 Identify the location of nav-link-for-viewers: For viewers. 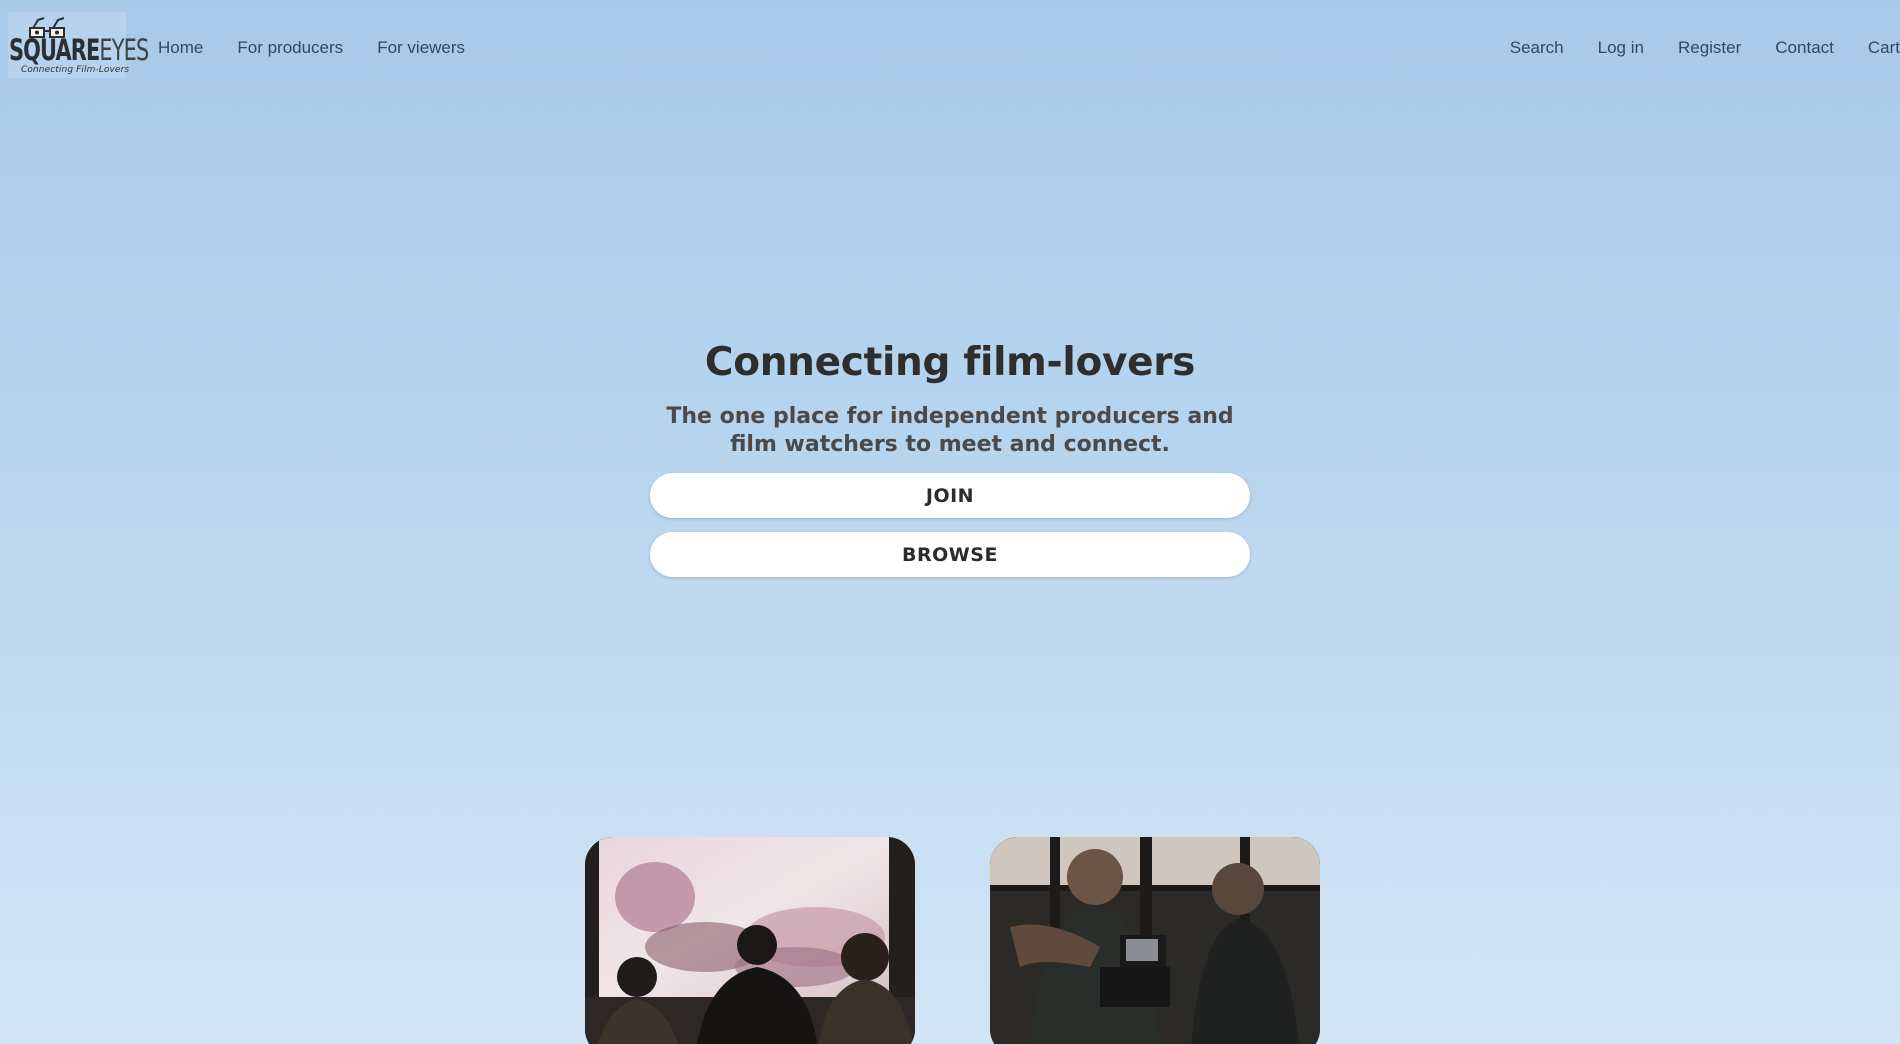
(421, 48).